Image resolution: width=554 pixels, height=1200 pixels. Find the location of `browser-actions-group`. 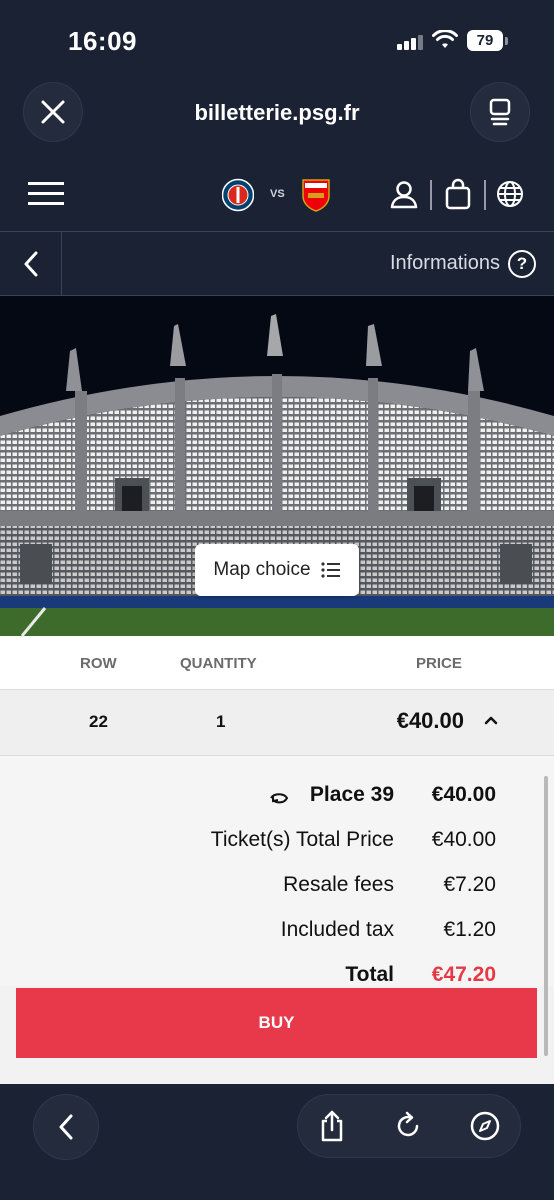

browser-actions-group is located at coordinates (409, 1126).